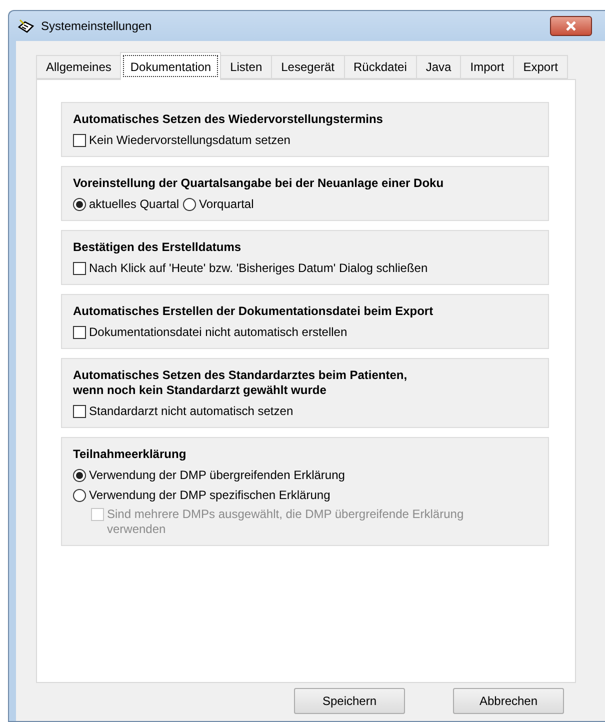 This screenshot has height=722, width=605. What do you see at coordinates (240, 383) in the screenshot?
I see `group-title: Automatisches Setzen des Standardarztes beim Patienten, wenn noch kein Standardarzt gewählt wurde` at bounding box center [240, 383].